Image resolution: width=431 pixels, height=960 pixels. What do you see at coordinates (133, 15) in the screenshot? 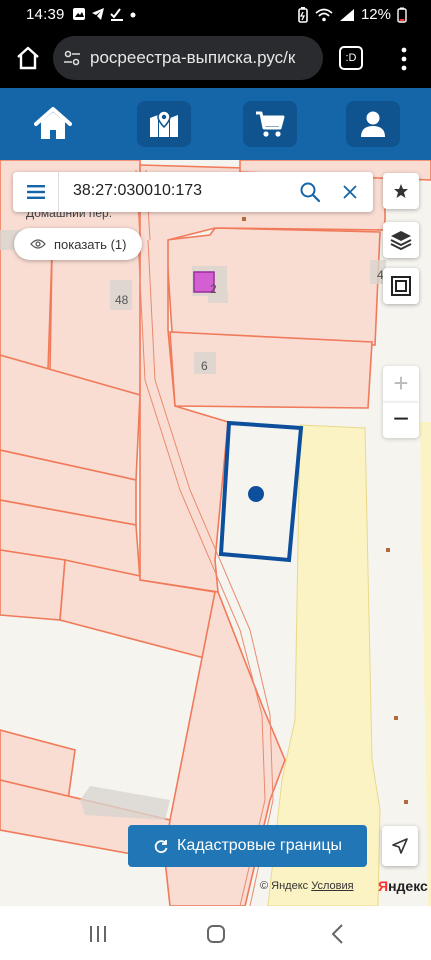
I see `dot-icon` at bounding box center [133, 15].